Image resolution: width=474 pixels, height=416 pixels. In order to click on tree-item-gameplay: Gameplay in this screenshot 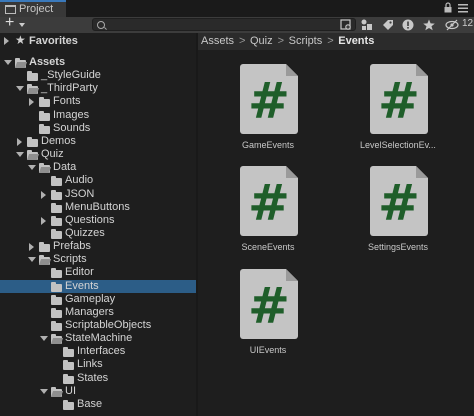, I will do `click(98, 299)`.